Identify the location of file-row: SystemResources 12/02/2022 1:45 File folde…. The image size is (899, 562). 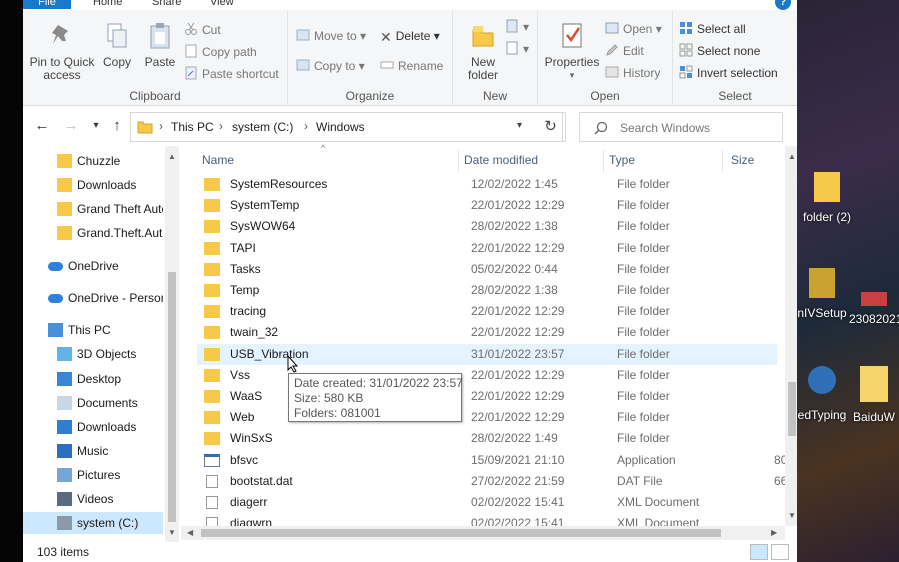
(487, 184).